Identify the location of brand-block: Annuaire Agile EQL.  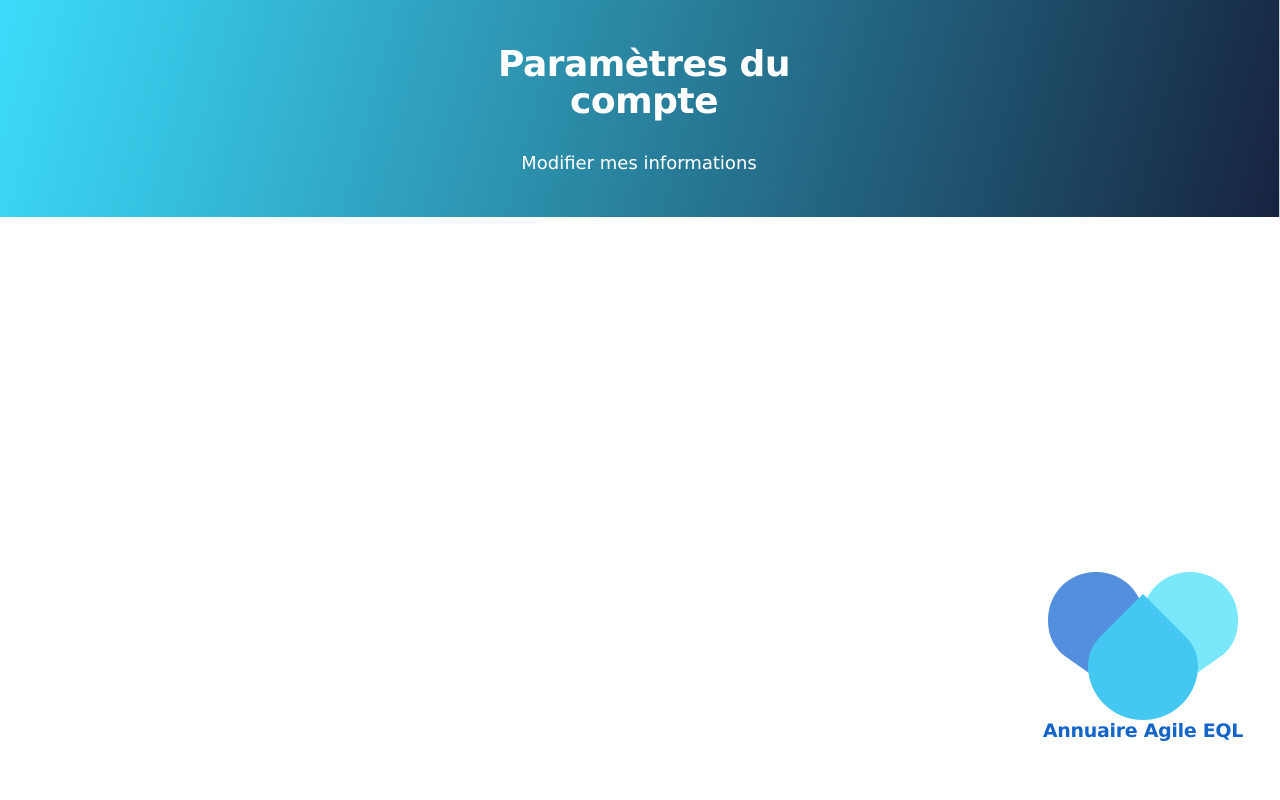
(1143, 671).